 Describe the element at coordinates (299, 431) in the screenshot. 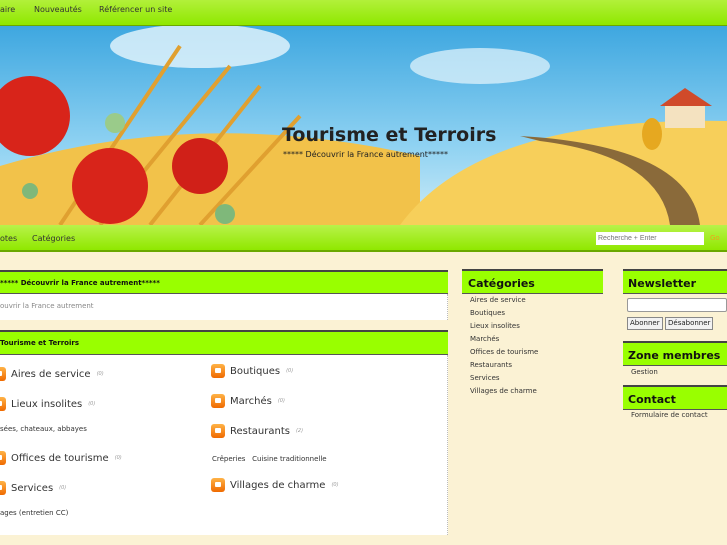

I see `category-count: (2)` at that location.